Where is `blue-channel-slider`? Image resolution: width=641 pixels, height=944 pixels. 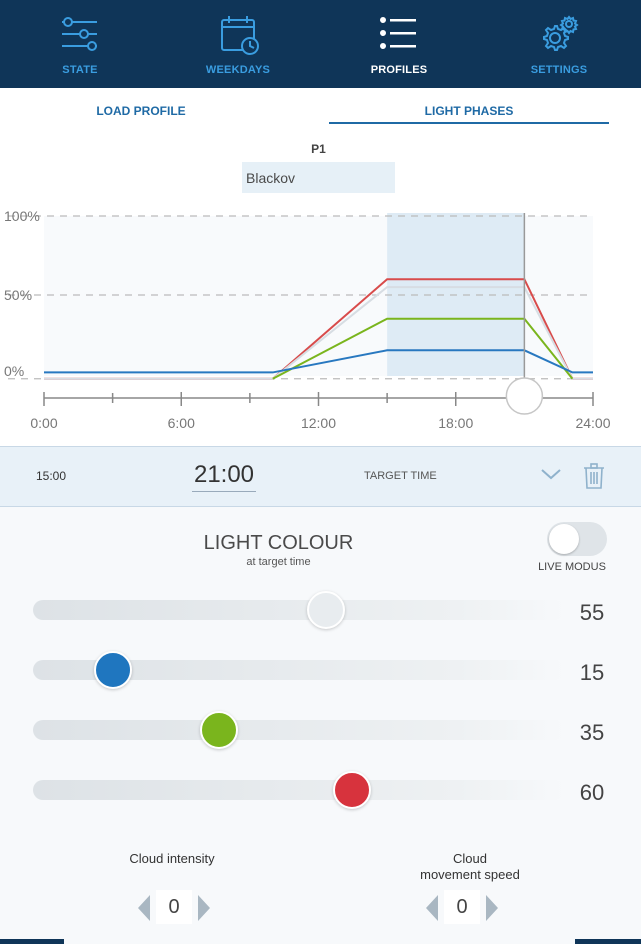
blue-channel-slider is located at coordinates (299, 670).